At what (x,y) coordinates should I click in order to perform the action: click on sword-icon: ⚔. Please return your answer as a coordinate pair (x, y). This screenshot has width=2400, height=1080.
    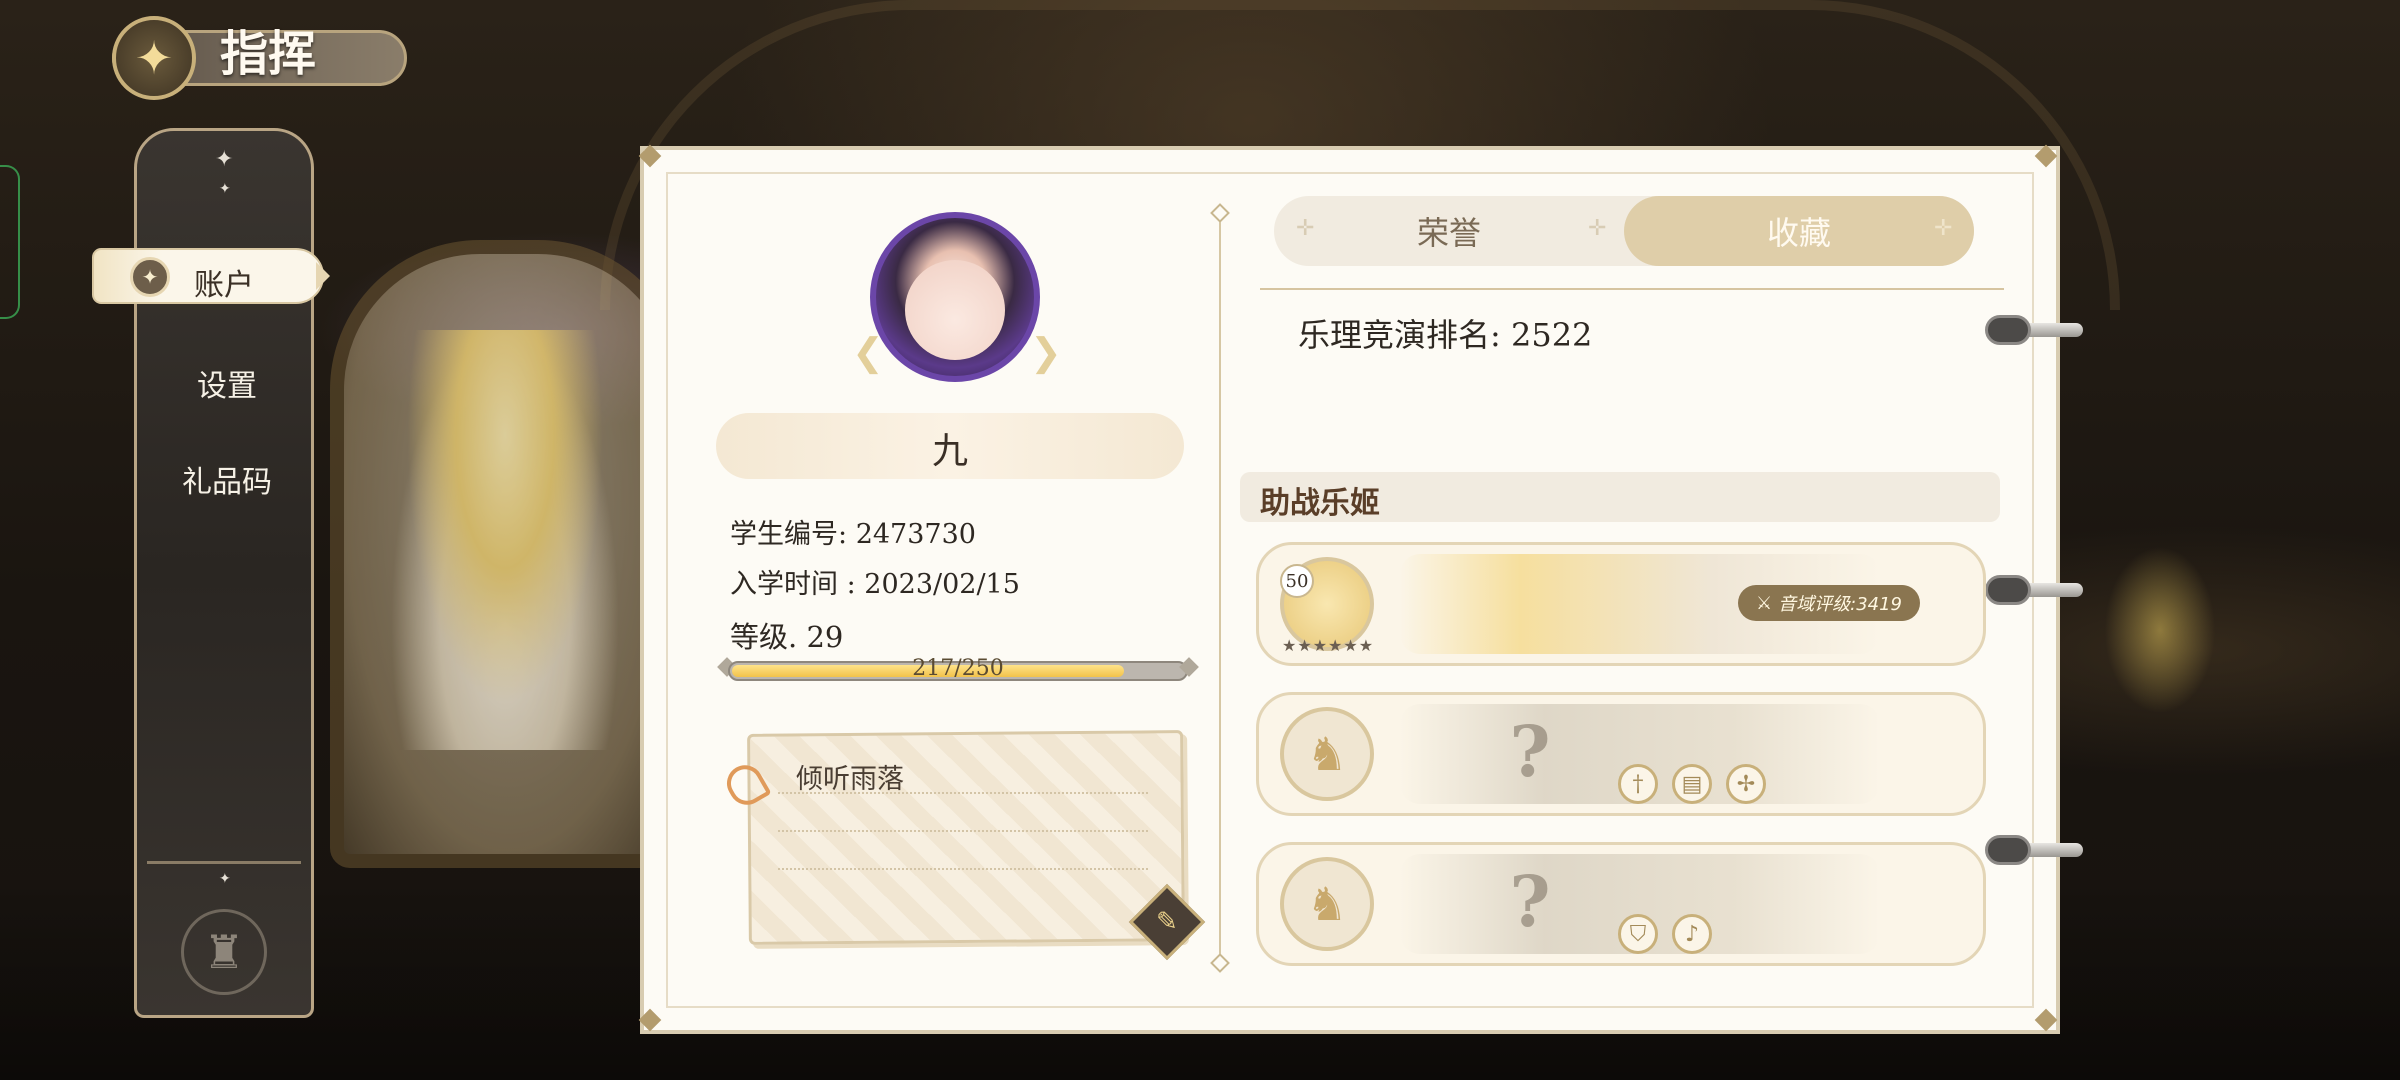
    Looking at the image, I should click on (1764, 603).